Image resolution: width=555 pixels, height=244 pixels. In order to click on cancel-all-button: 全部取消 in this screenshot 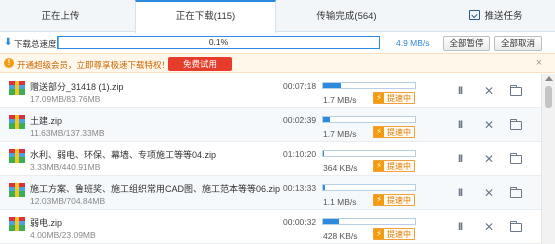, I will do `click(518, 43)`.